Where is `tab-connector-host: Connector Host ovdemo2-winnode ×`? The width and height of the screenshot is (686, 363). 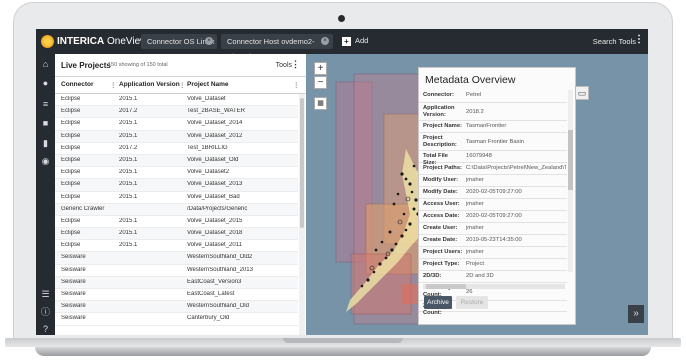
tab-connector-host: Connector Host ovdemo2-winnode × is located at coordinates (277, 47).